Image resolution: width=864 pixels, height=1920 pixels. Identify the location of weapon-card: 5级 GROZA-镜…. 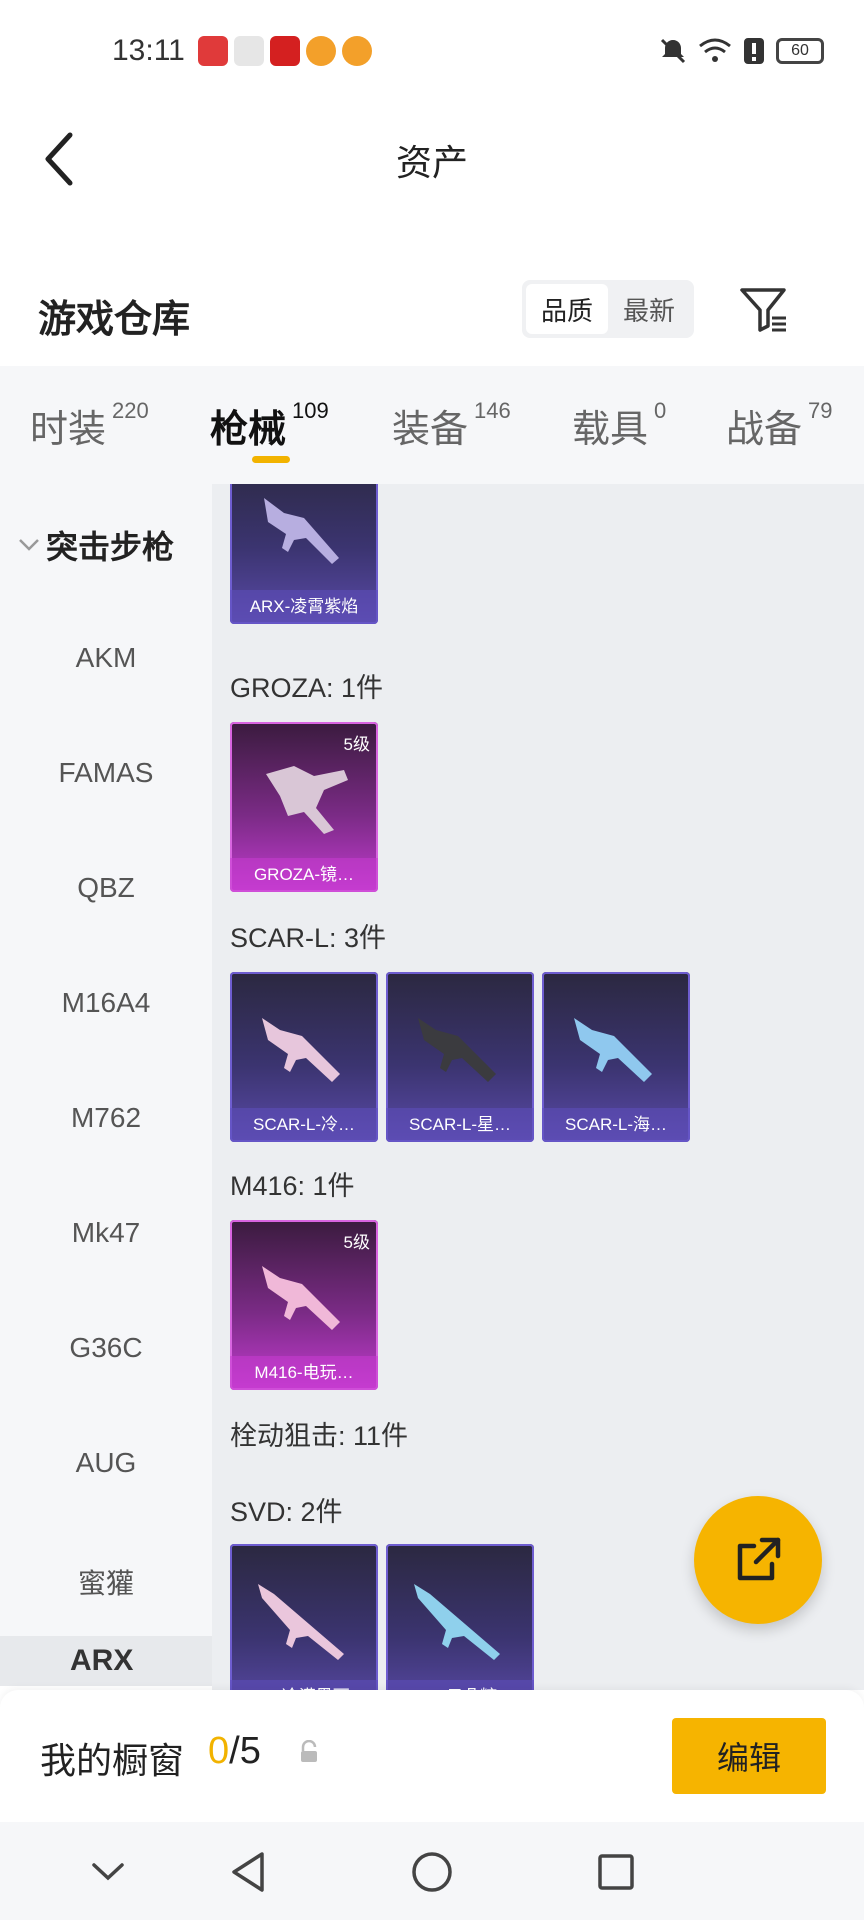
(304, 807).